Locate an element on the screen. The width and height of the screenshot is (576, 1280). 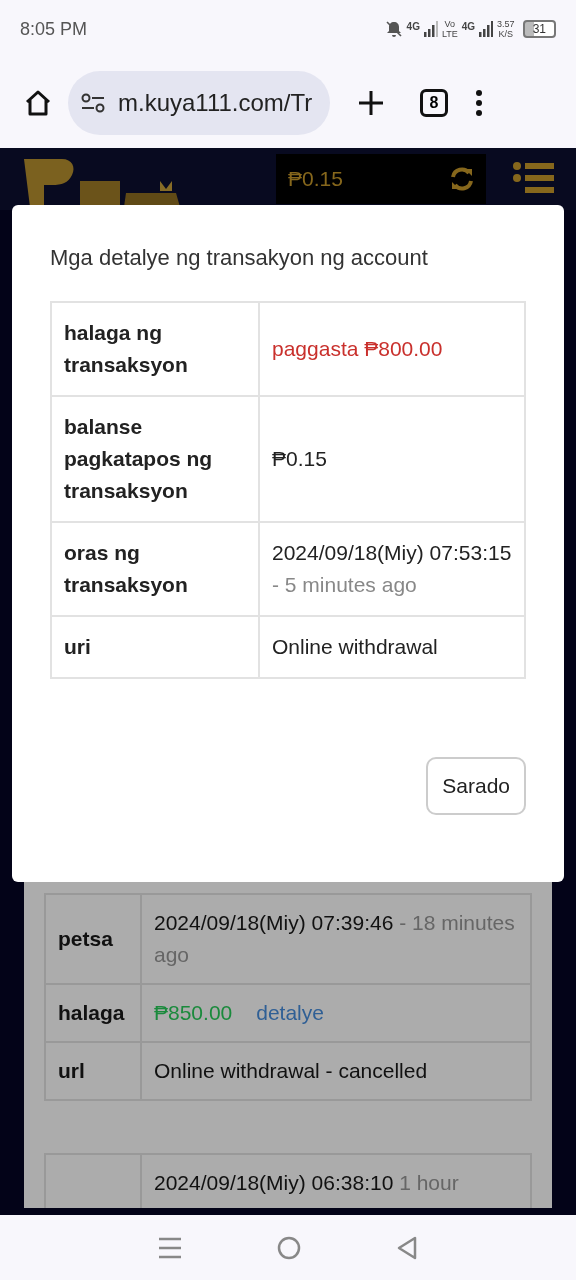
label-cell: balanse pagkatapos ng transaksyon is located at coordinates (155, 459).